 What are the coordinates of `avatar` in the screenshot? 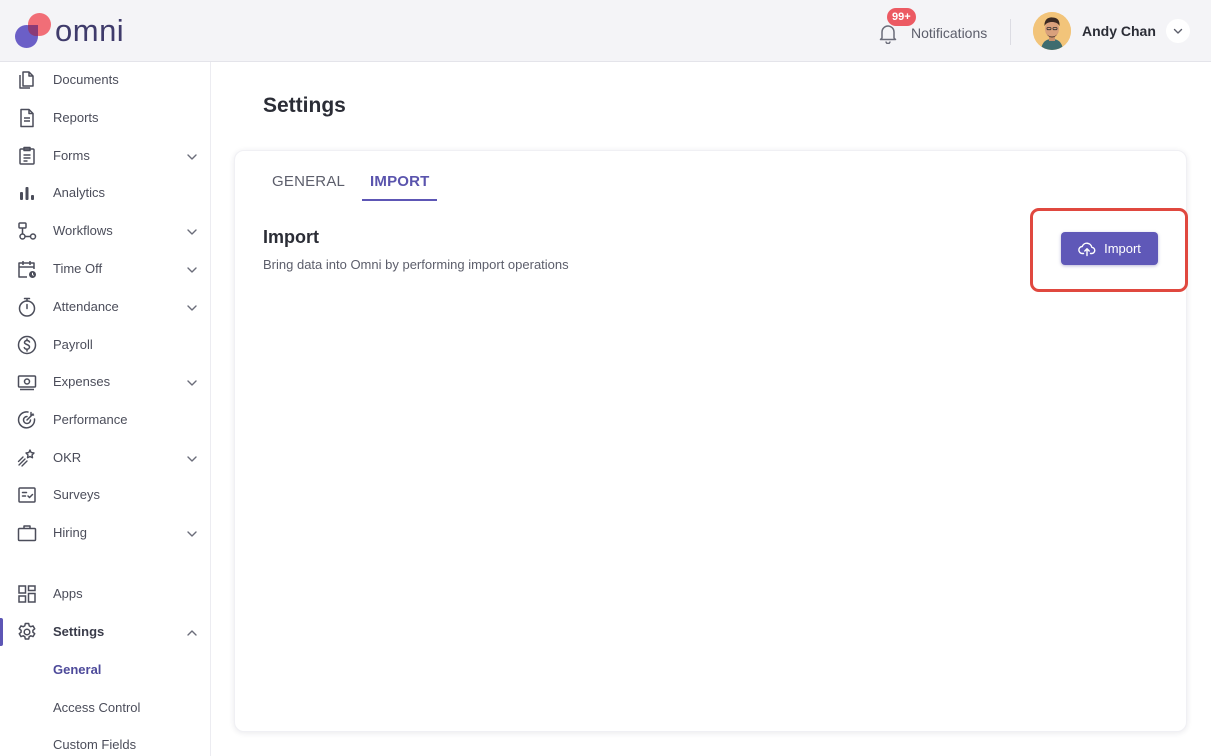 It's located at (1052, 31).